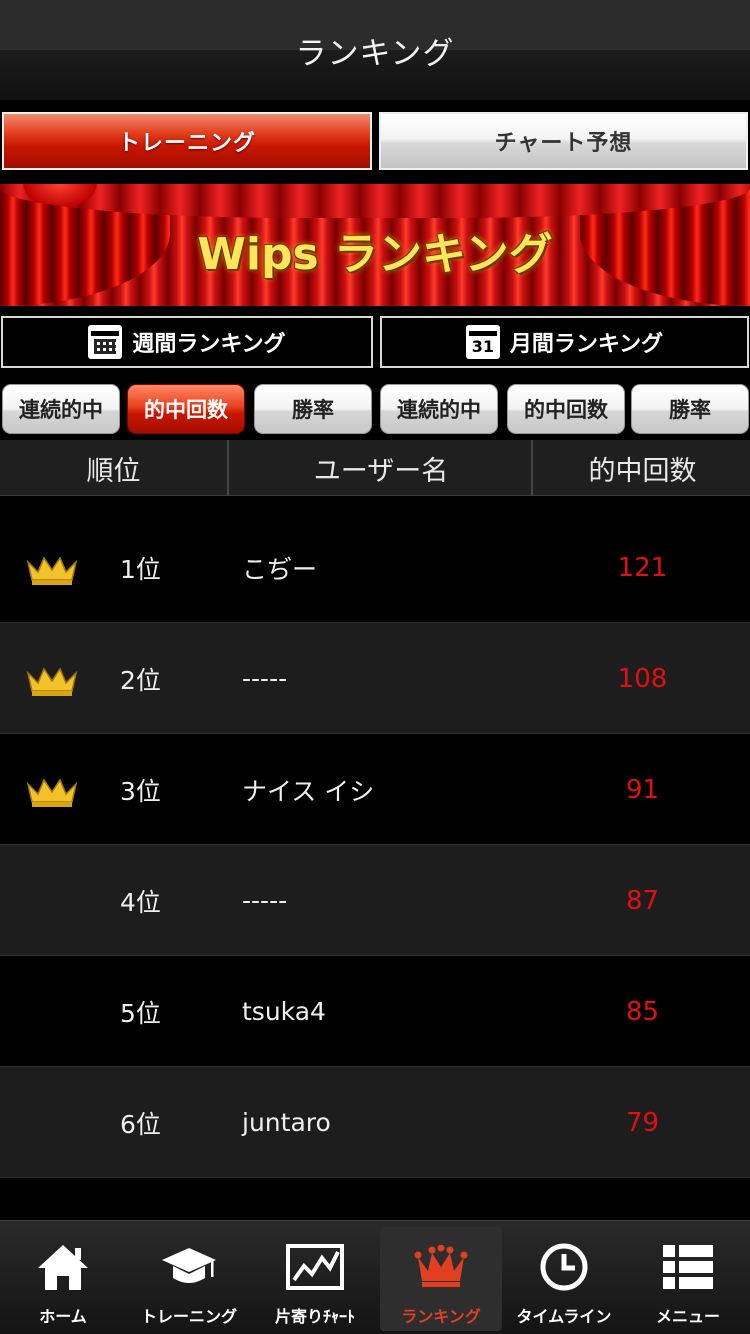 The height and width of the screenshot is (1334, 750). I want to click on nav-timeline: タイムライン, so click(564, 1279).